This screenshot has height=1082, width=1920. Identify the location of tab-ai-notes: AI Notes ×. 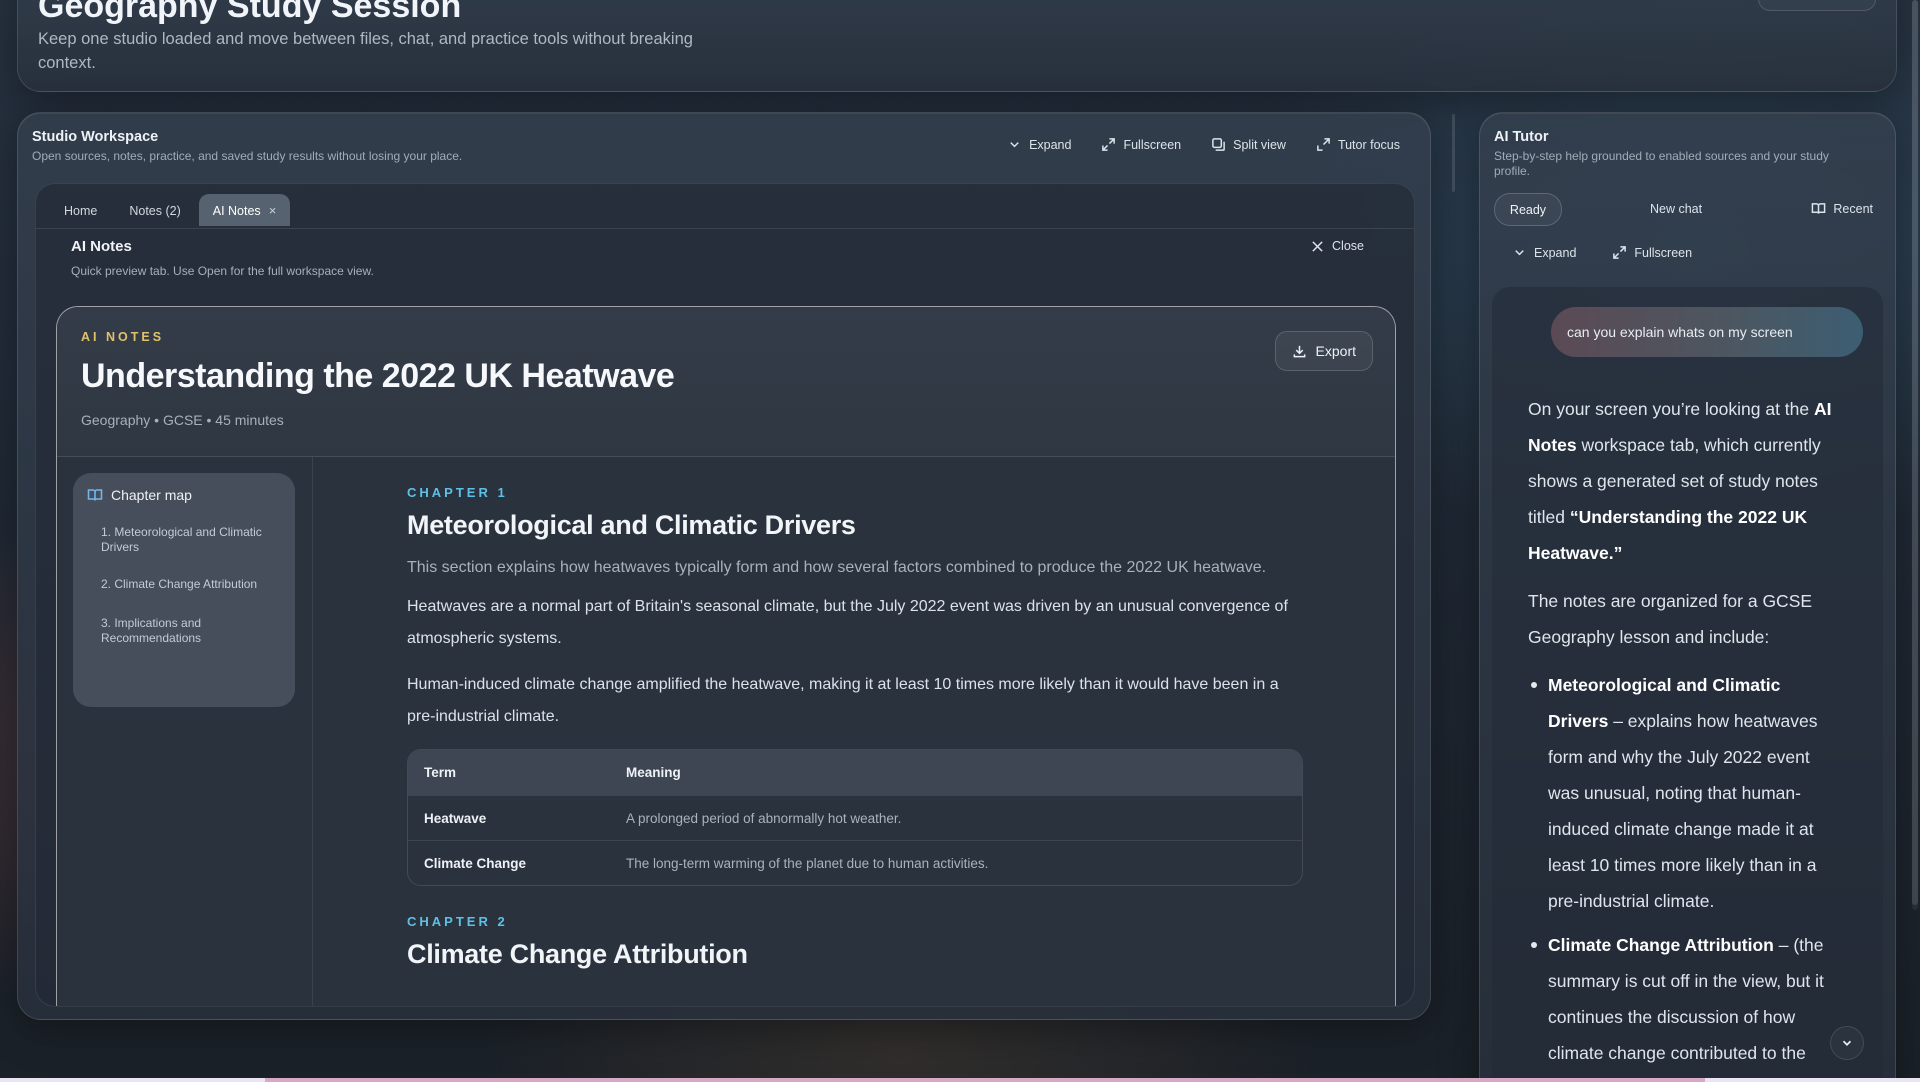
(244, 210).